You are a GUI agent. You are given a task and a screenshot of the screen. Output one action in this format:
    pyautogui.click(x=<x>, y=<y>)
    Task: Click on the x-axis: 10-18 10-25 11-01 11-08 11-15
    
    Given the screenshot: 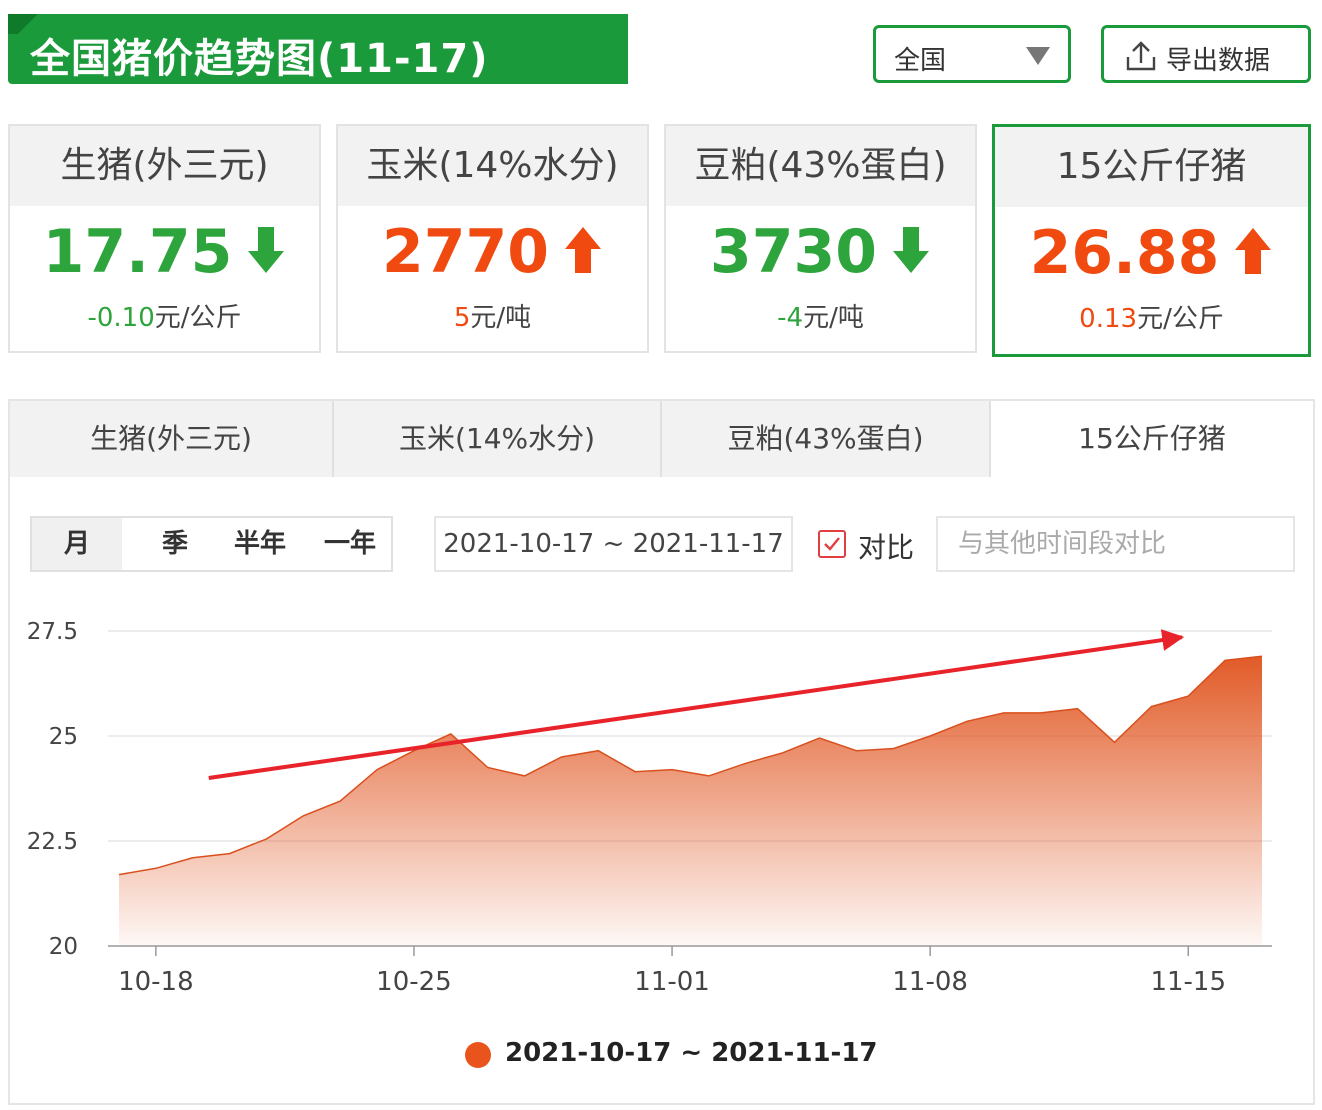 What is the action you would take?
    pyautogui.click(x=672, y=971)
    